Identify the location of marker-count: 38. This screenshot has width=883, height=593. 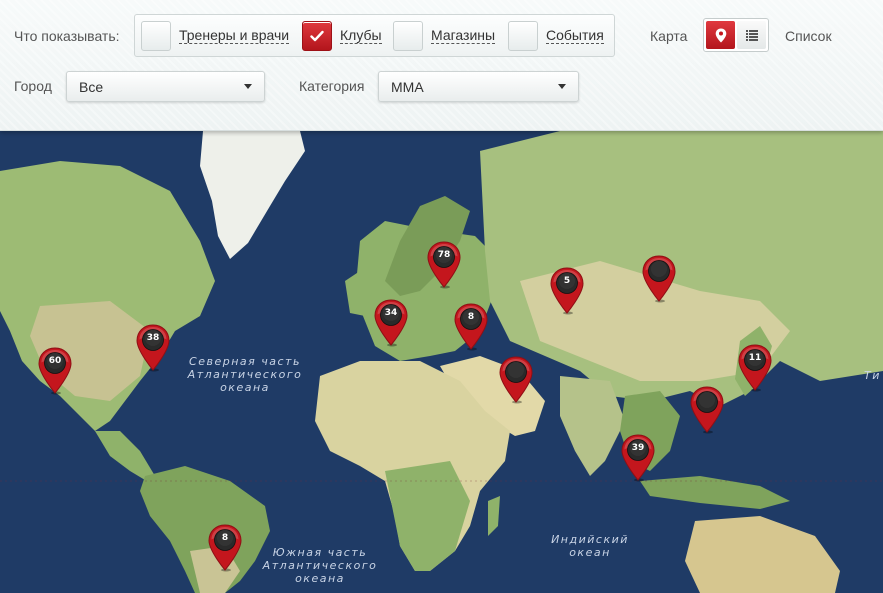
(153, 338).